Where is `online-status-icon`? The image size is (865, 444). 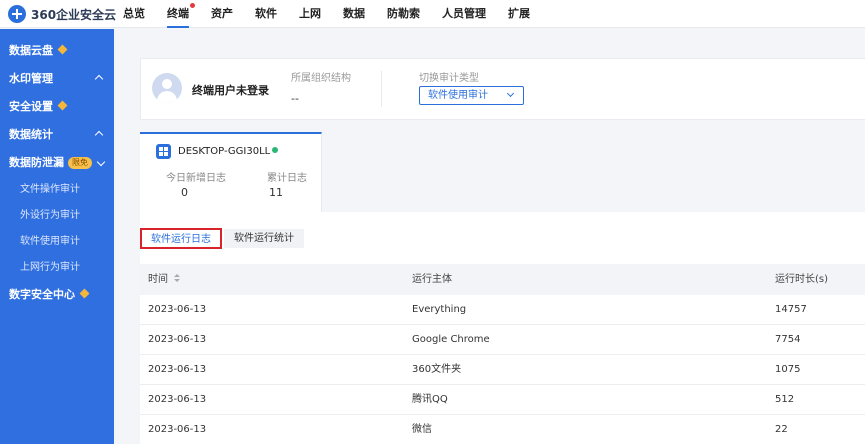
online-status-icon is located at coordinates (275, 150).